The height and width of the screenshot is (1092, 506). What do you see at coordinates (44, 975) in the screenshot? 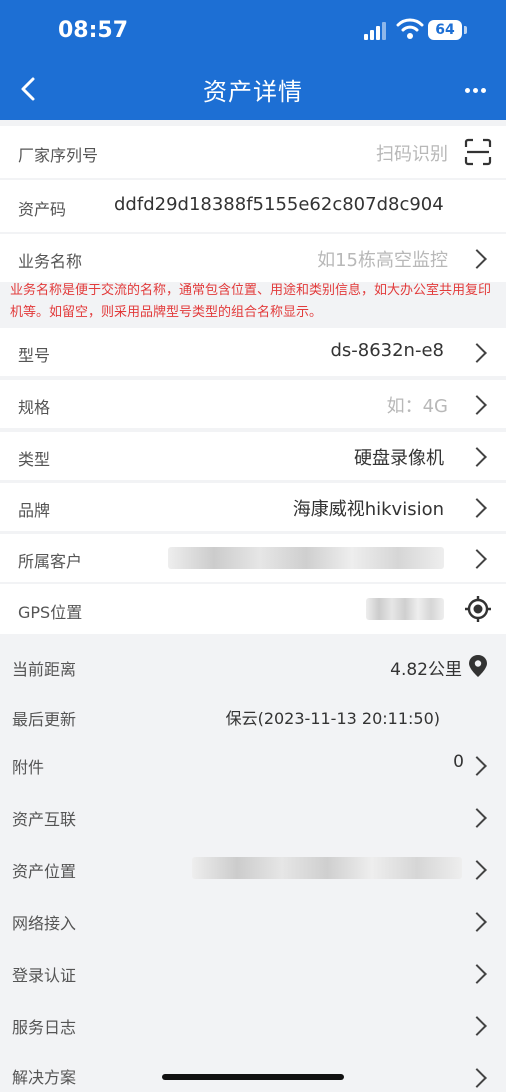
I see `login-label: 登录认证` at bounding box center [44, 975].